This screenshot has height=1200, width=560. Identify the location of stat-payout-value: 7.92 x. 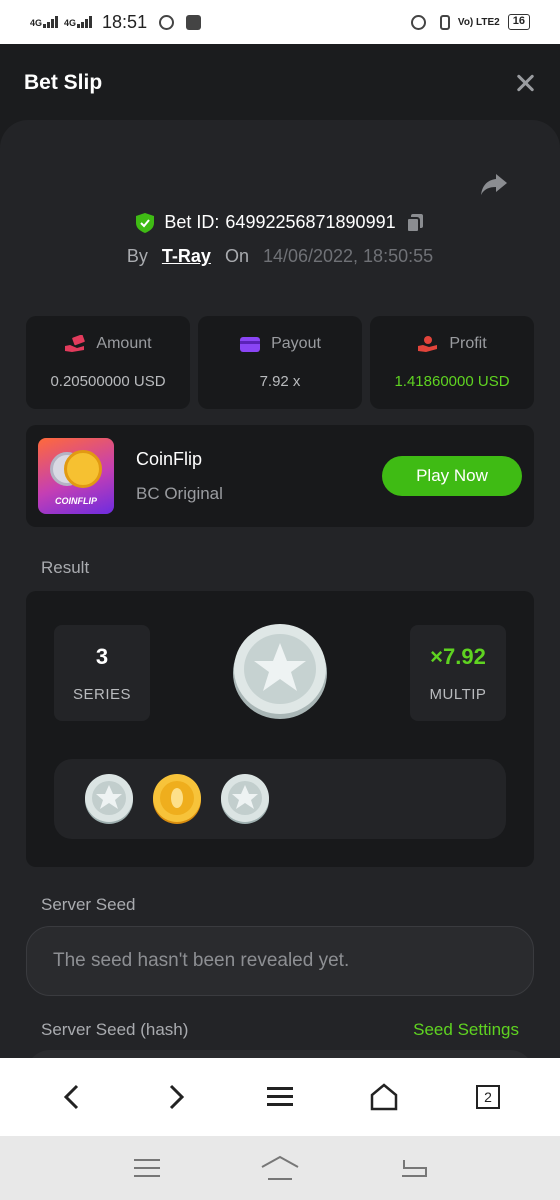
(280, 381).